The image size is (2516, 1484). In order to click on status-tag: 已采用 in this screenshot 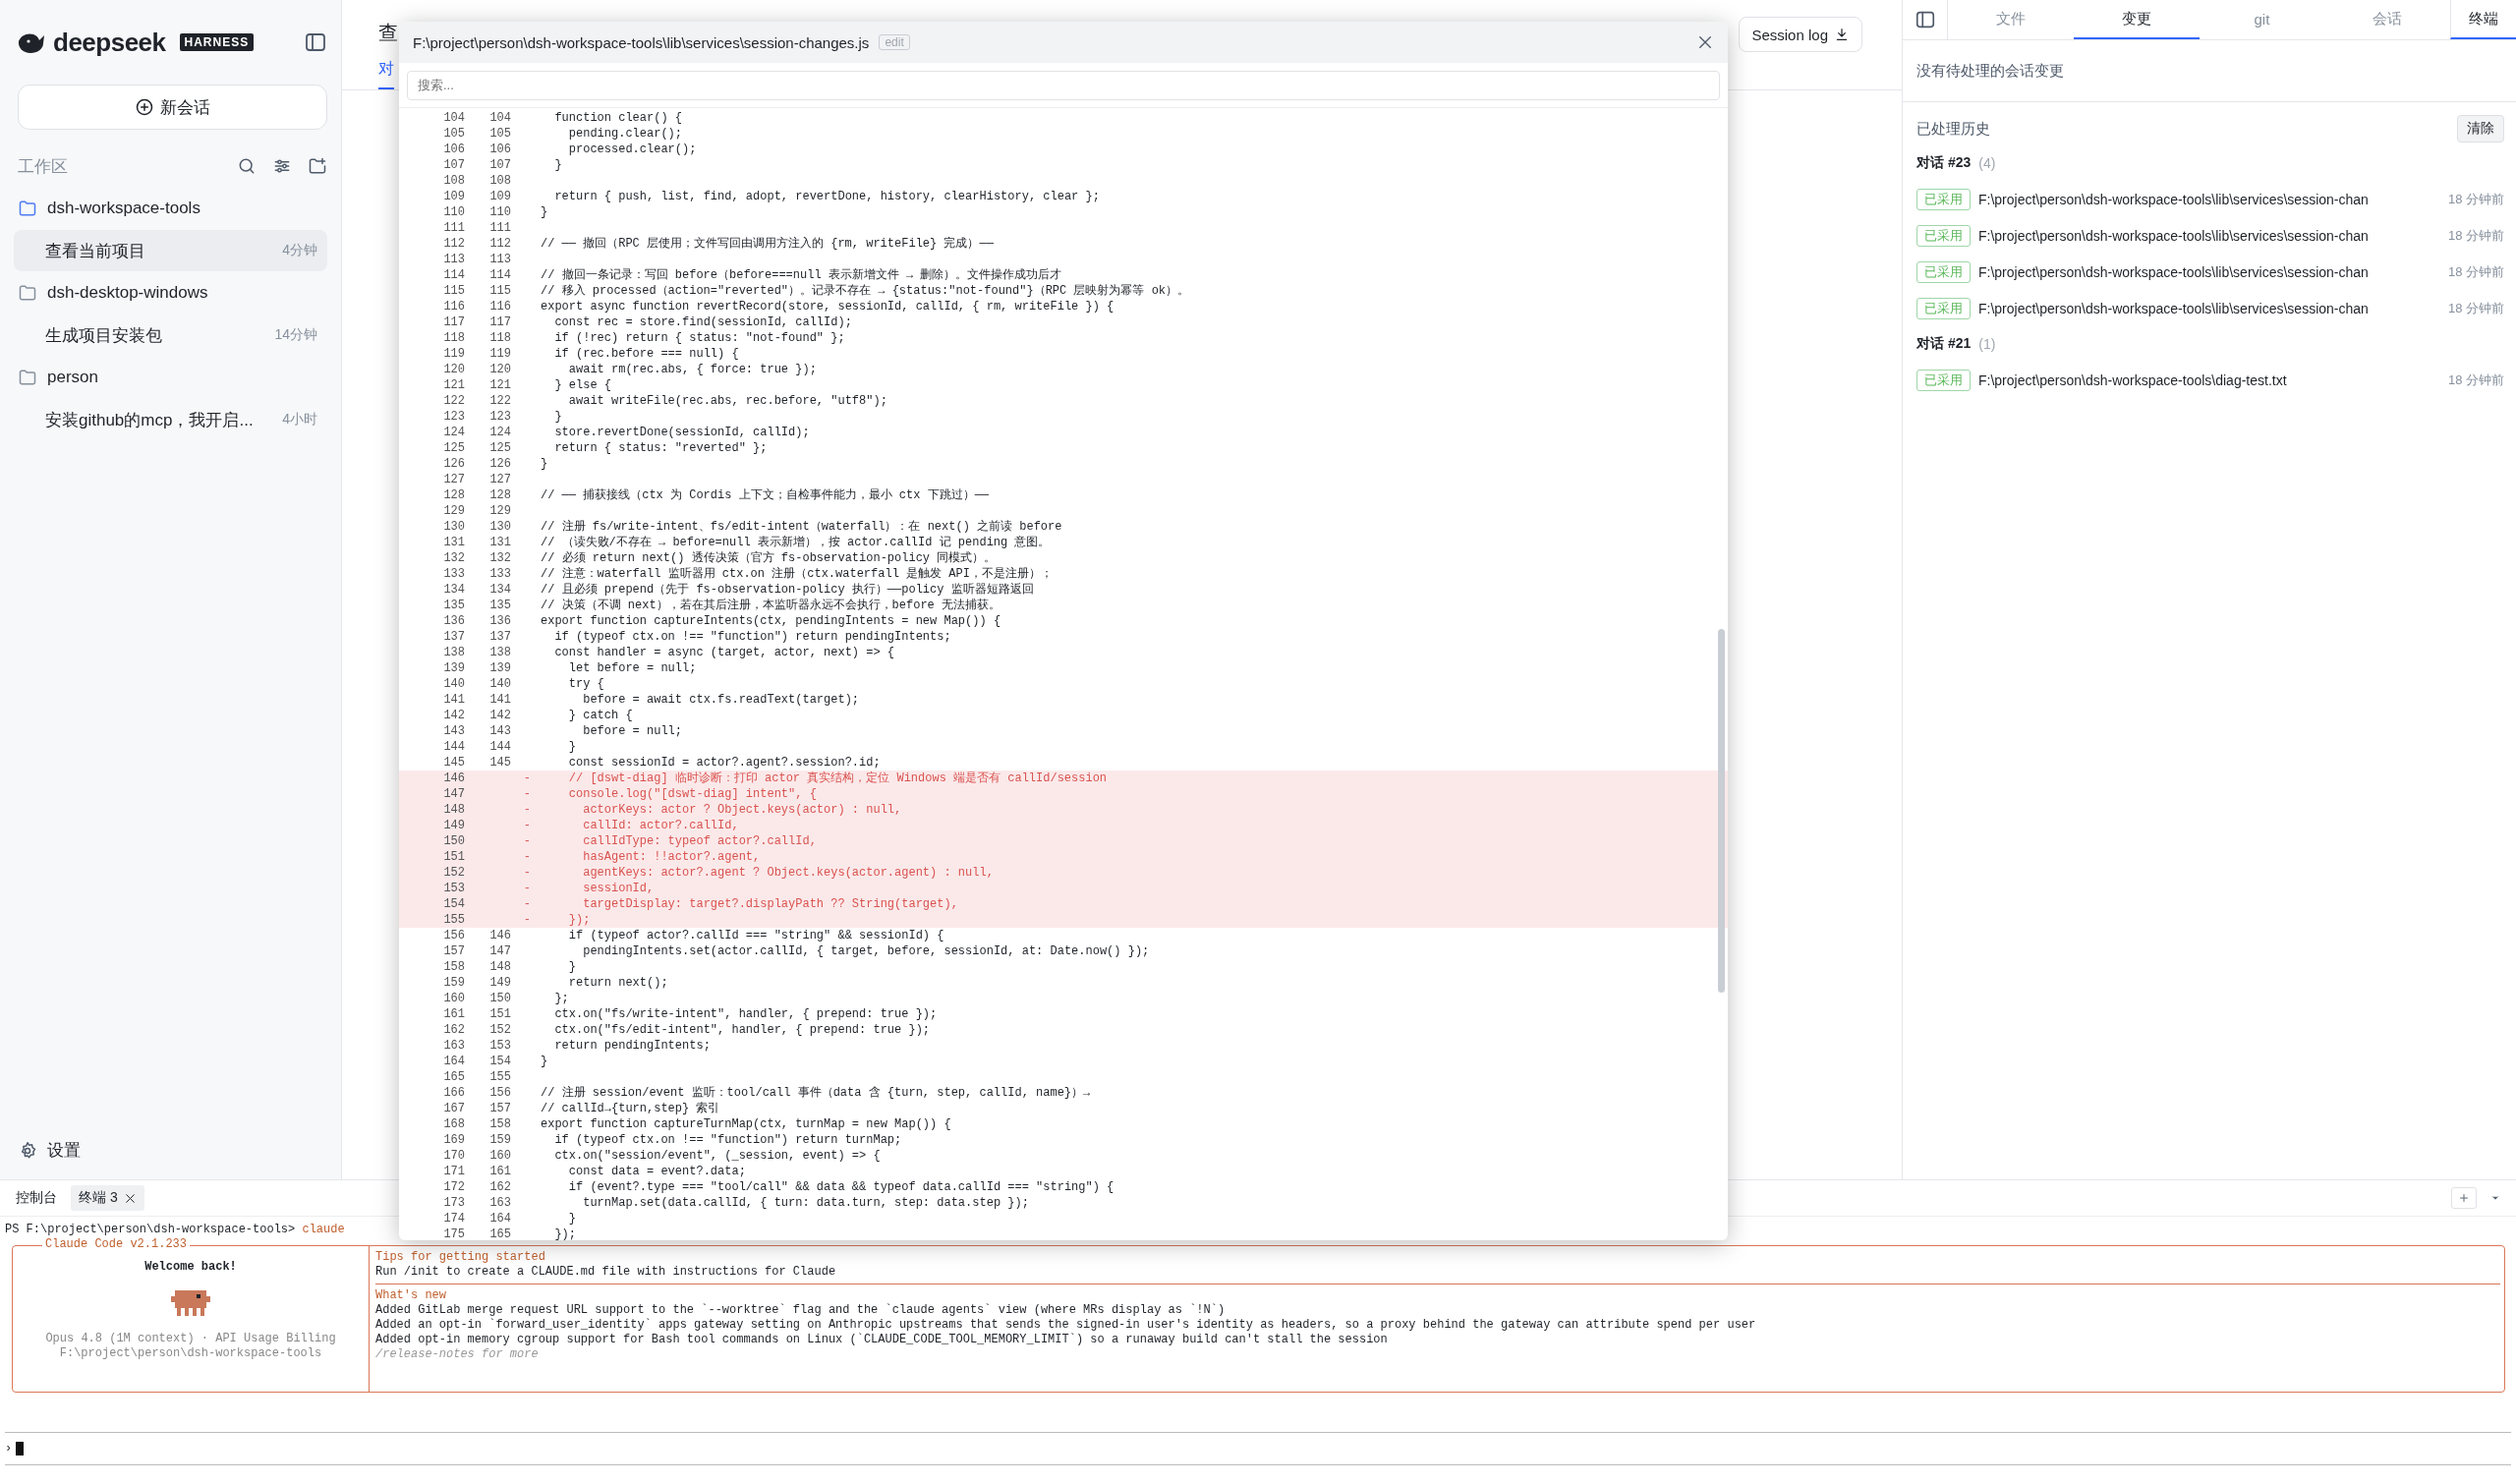, I will do `click(1943, 308)`.